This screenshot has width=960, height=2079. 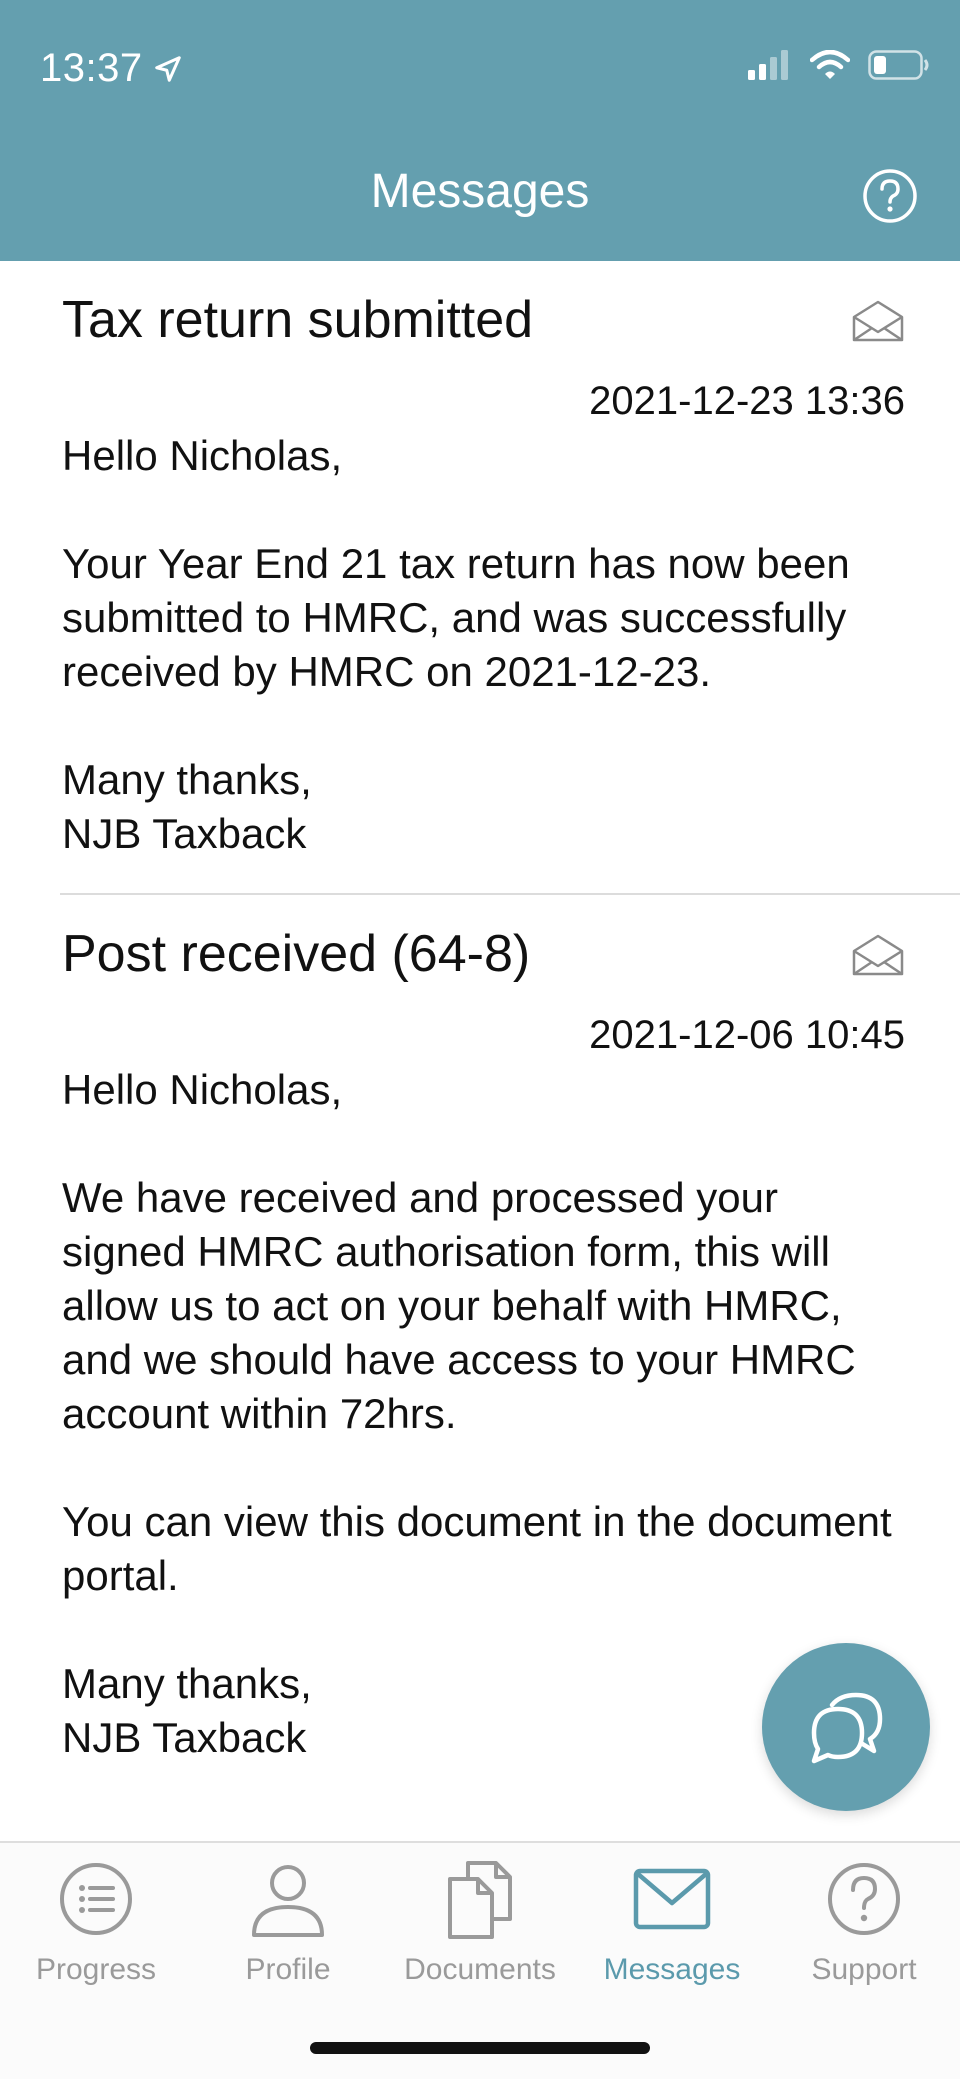 What do you see at coordinates (288, 1939) in the screenshot?
I see `tab-profile: Profile` at bounding box center [288, 1939].